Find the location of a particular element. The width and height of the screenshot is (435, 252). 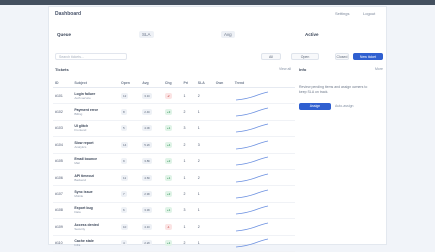

cell-open: 12 is located at coordinates (130, 96).